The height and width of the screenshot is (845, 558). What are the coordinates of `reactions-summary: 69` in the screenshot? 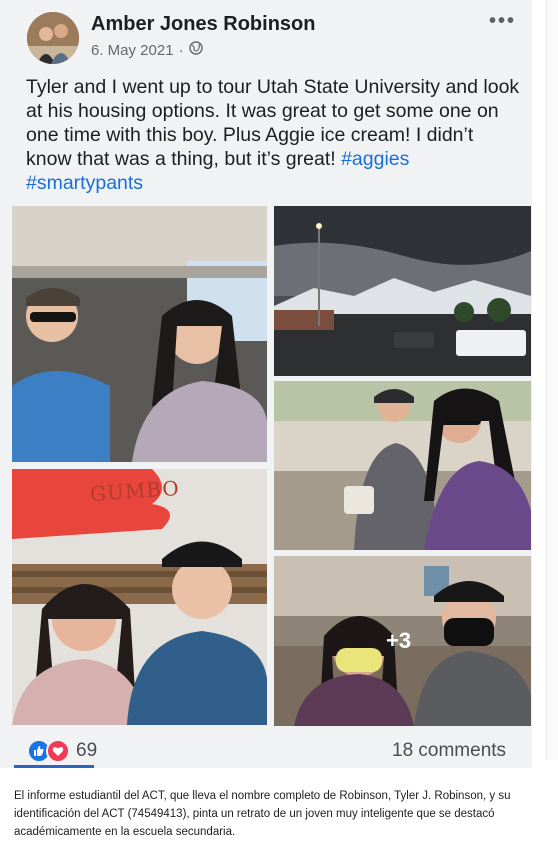 It's located at (62, 751).